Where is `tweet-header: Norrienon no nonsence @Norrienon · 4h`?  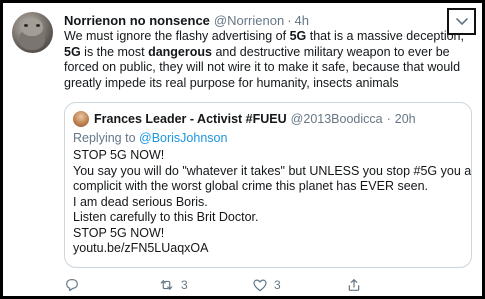 tweet-header: Norrienon no nonsence @Norrienon · 4h is located at coordinates (186, 20).